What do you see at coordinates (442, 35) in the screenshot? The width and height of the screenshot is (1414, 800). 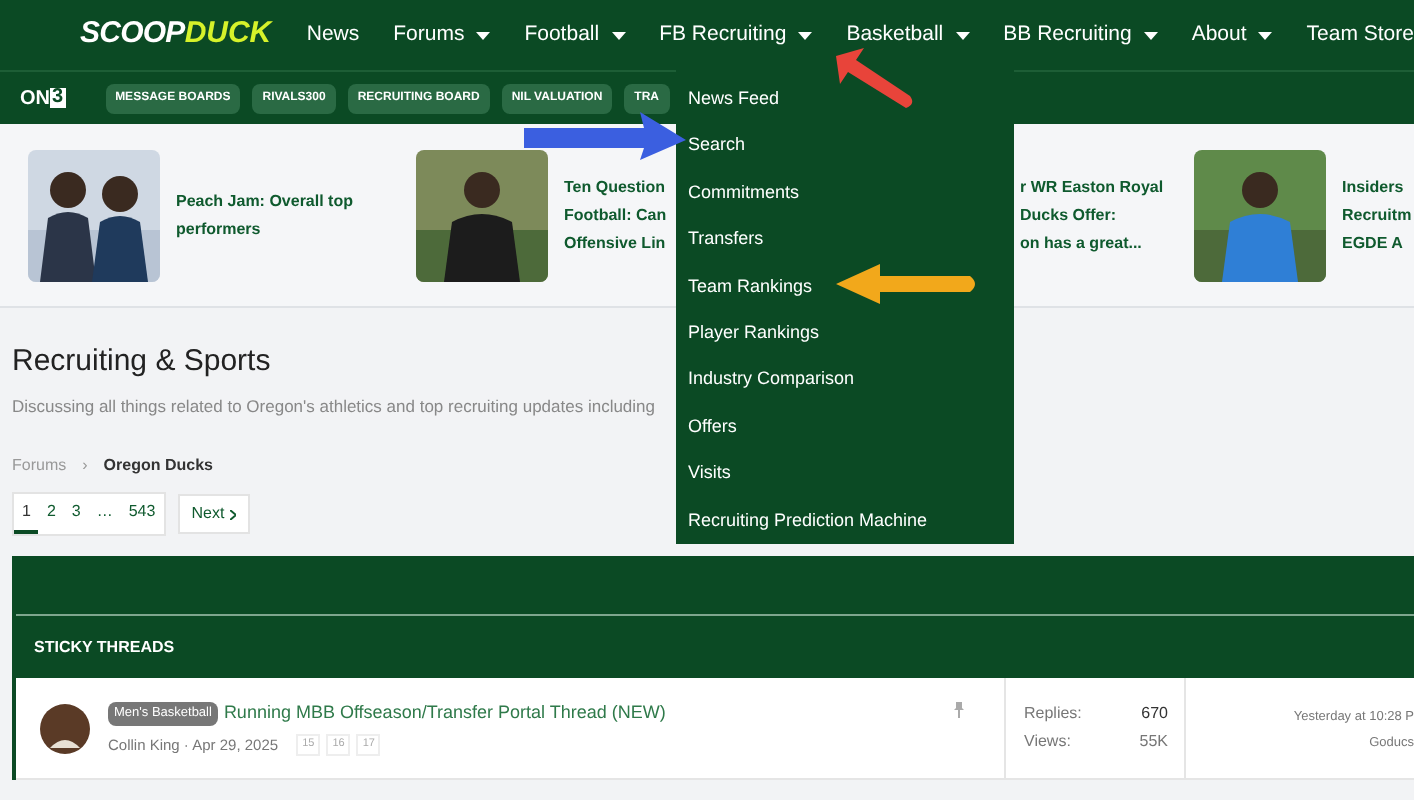 I see `nav-link: Forums` at bounding box center [442, 35].